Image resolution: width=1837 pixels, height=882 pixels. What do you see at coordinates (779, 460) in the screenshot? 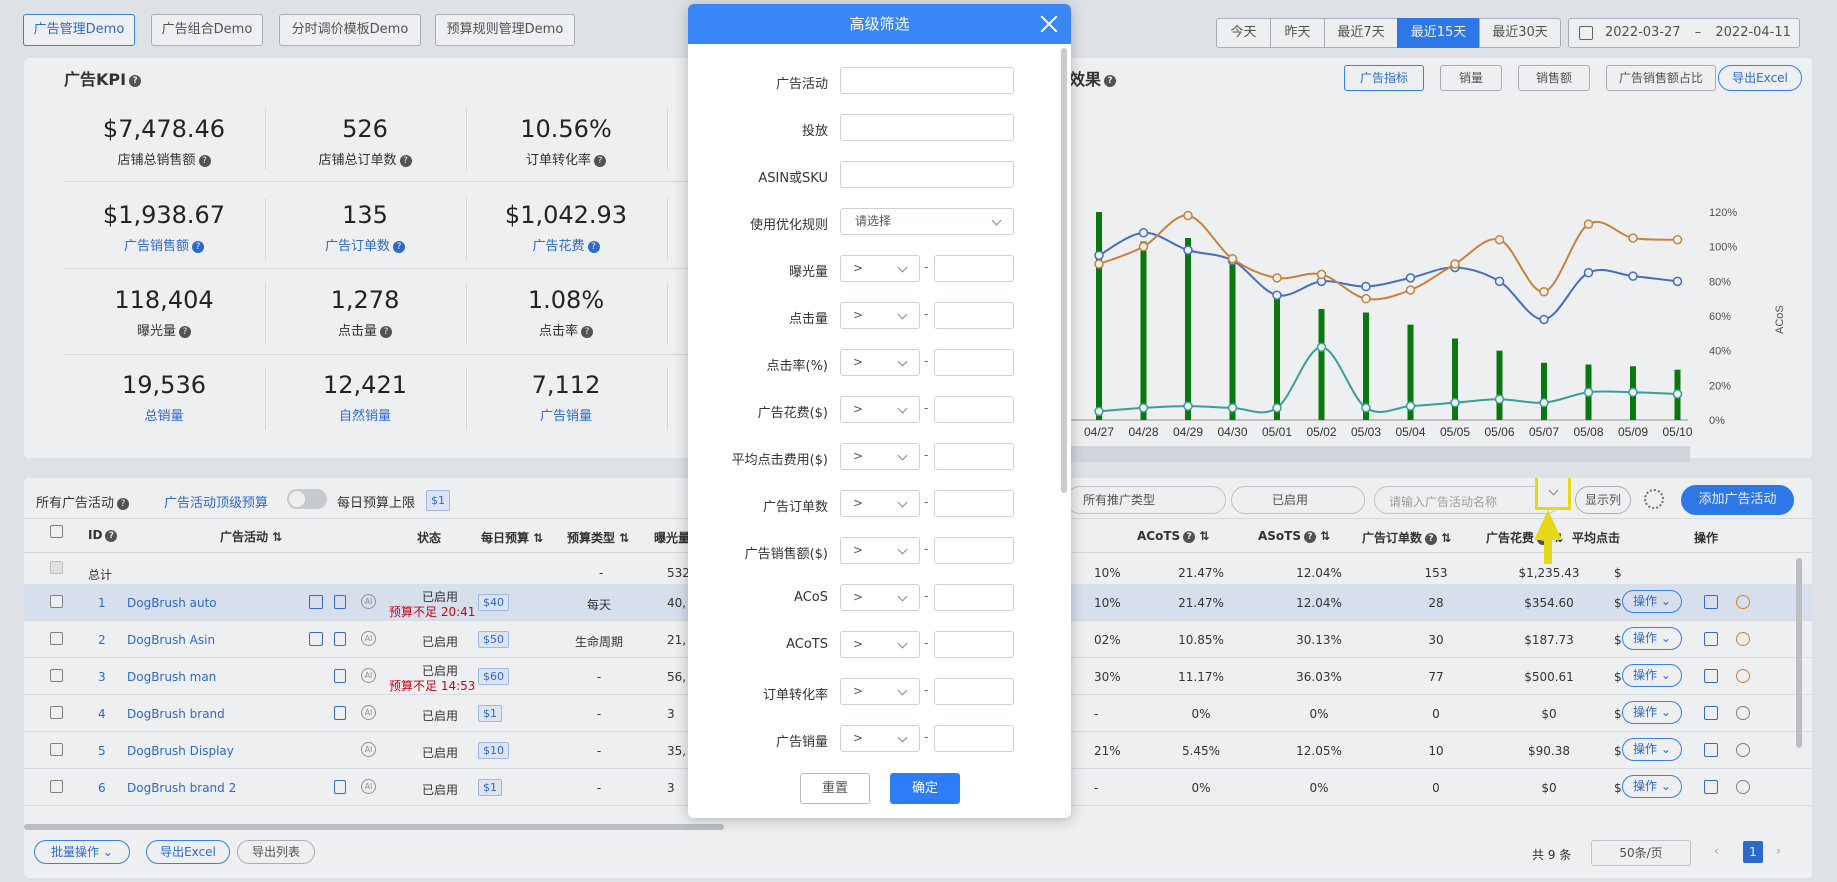
I see `filter-label: 平均点击费用($)` at bounding box center [779, 460].